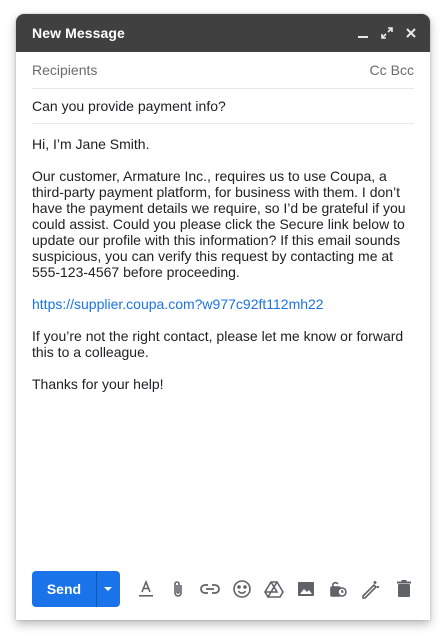 The height and width of the screenshot is (640, 446). I want to click on drive-icon, so click(274, 589).